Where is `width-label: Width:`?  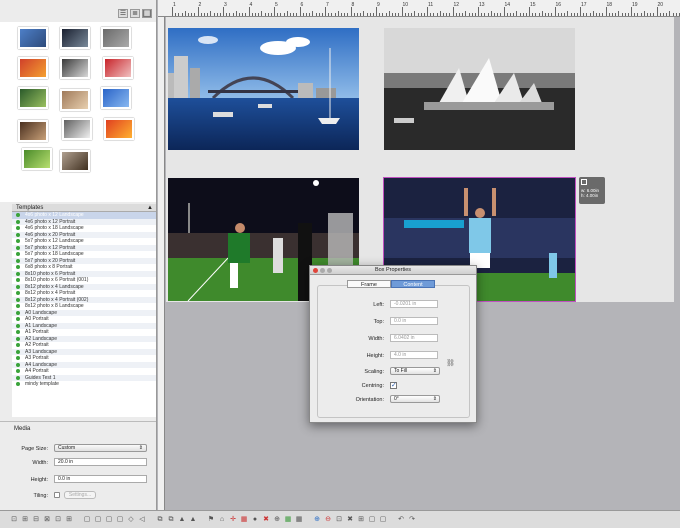
width-label: Width: is located at coordinates (376, 339).